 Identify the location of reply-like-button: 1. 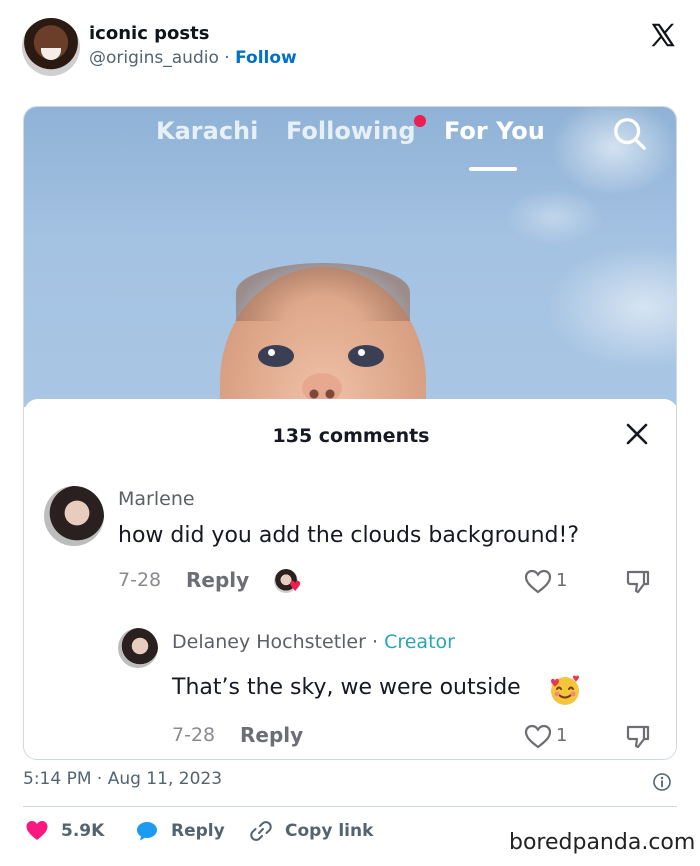
(549, 737).